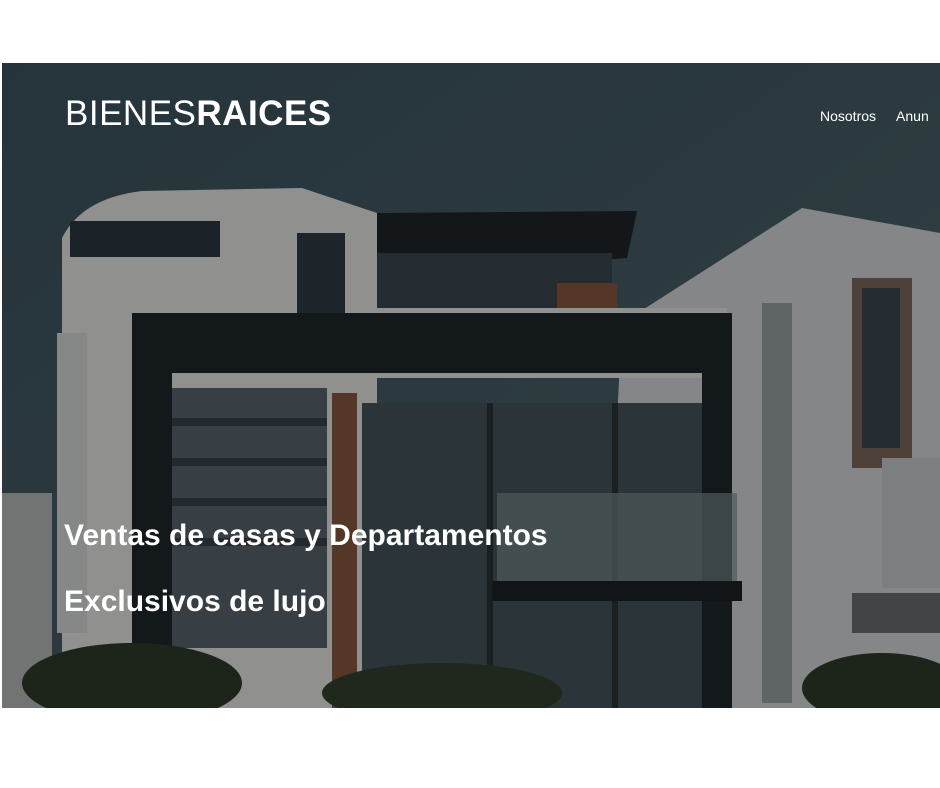 Image resolution: width=940 pixels, height=788 pixels. I want to click on nav-link-anuncios: Anun, so click(912, 116).